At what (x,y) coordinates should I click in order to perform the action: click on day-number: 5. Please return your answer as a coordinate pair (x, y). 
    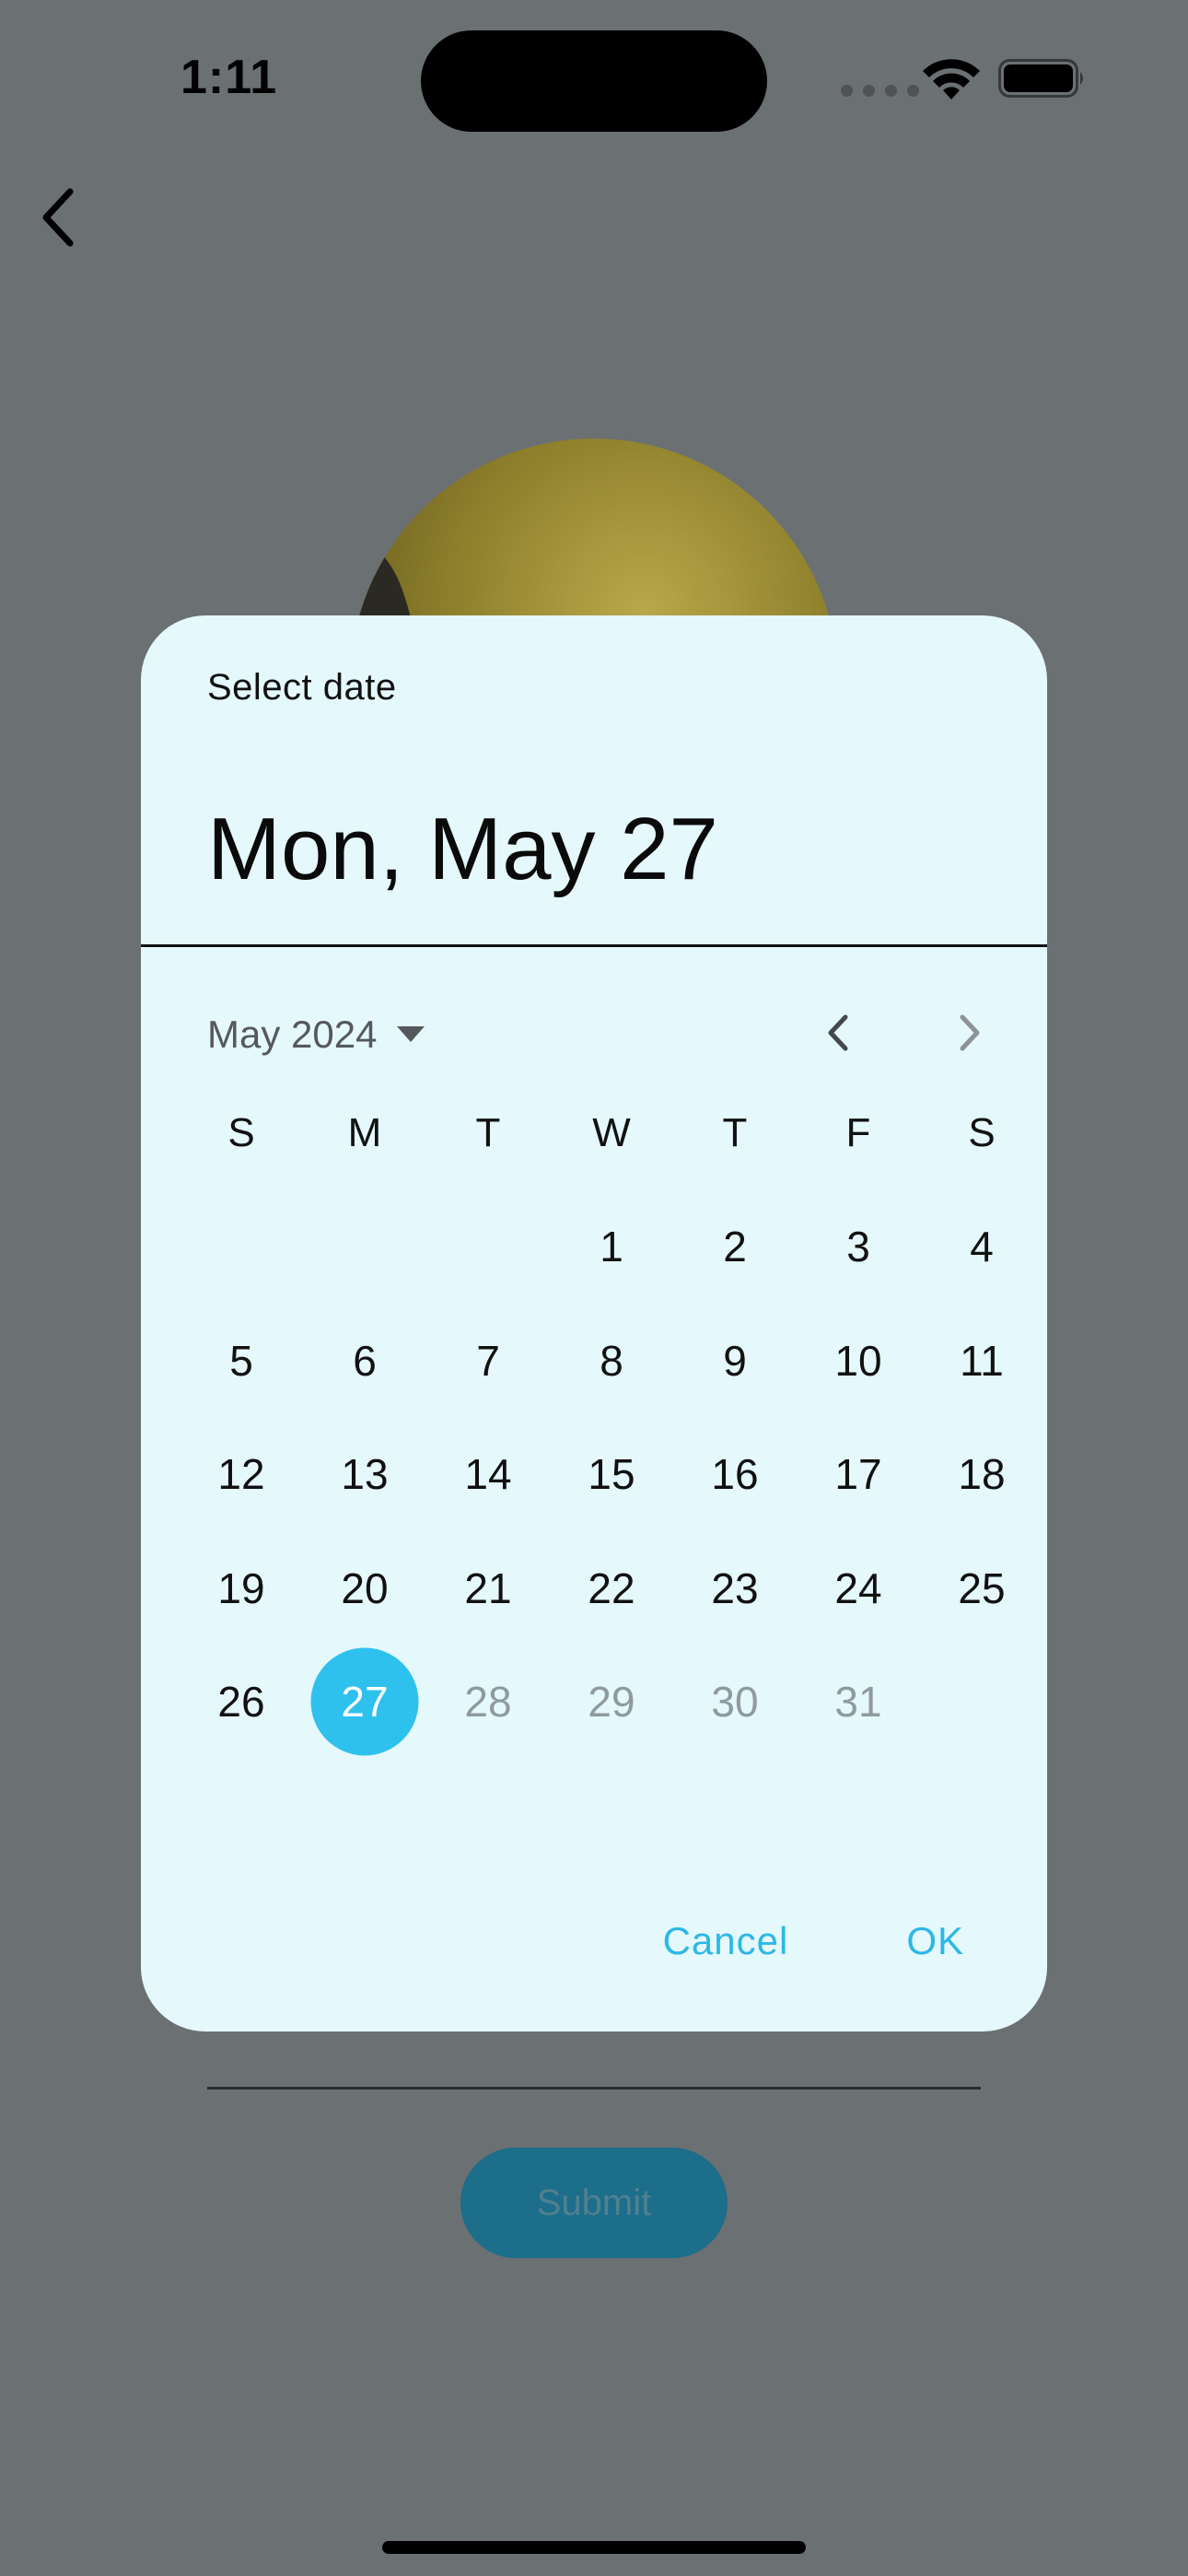
    Looking at the image, I should click on (241, 1360).